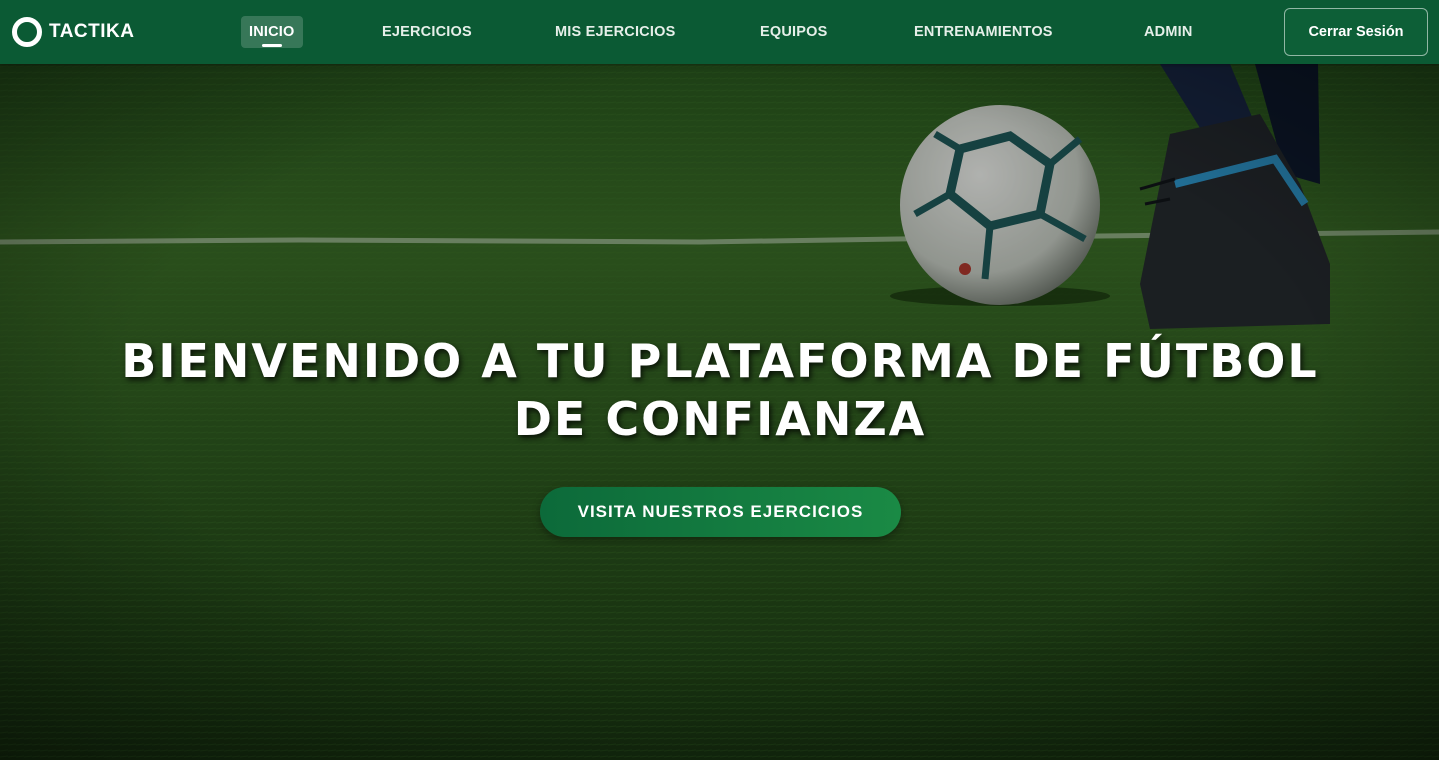 This screenshot has width=1439, height=760. I want to click on nav-item-equipos: EQUIPOS, so click(793, 32).